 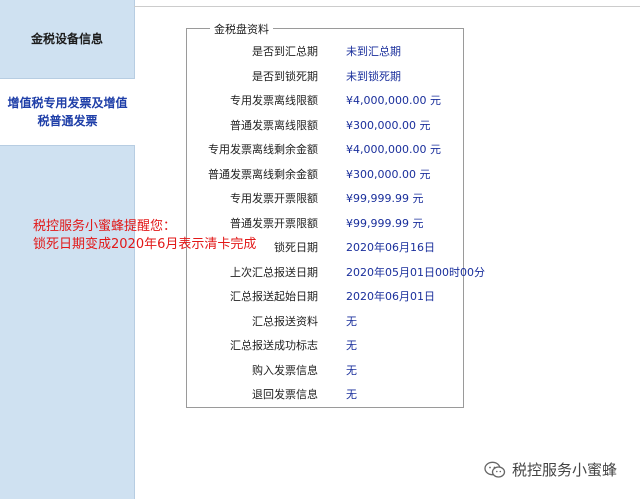 I want to click on info-row-label: 普通发票离线限额, so click(x=274, y=125).